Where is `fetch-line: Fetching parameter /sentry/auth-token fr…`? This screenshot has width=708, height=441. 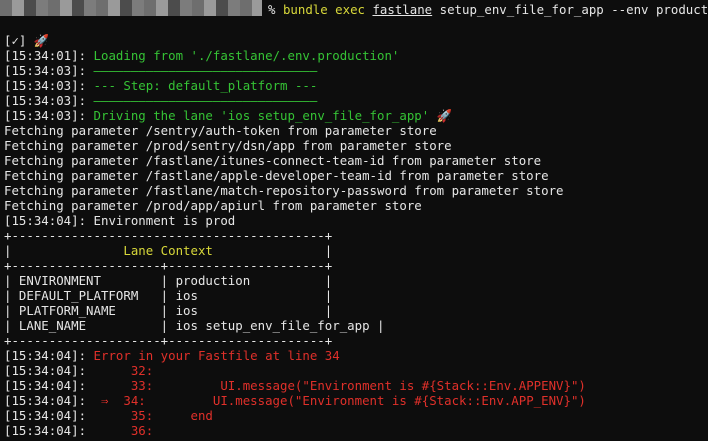 fetch-line: Fetching parameter /sentry/auth-token fr… is located at coordinates (220, 130).